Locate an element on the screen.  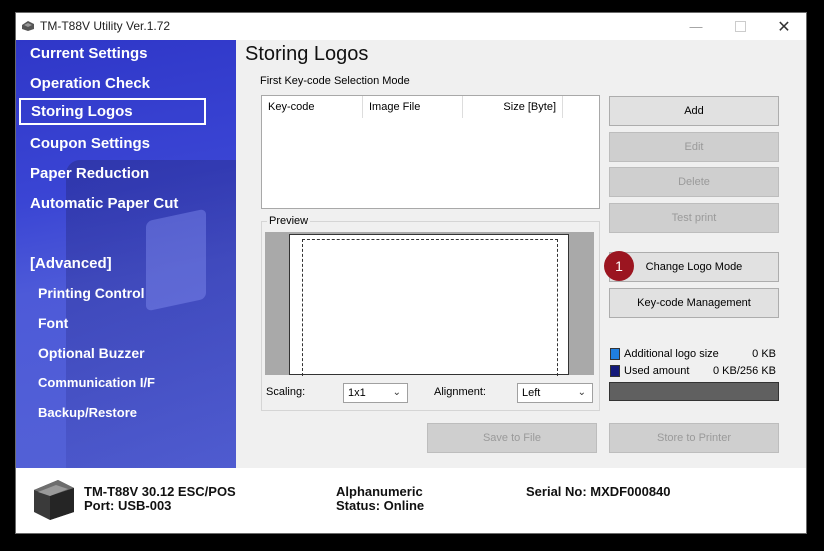
store-to-printer-button: Store to Printer is located at coordinates (694, 438).